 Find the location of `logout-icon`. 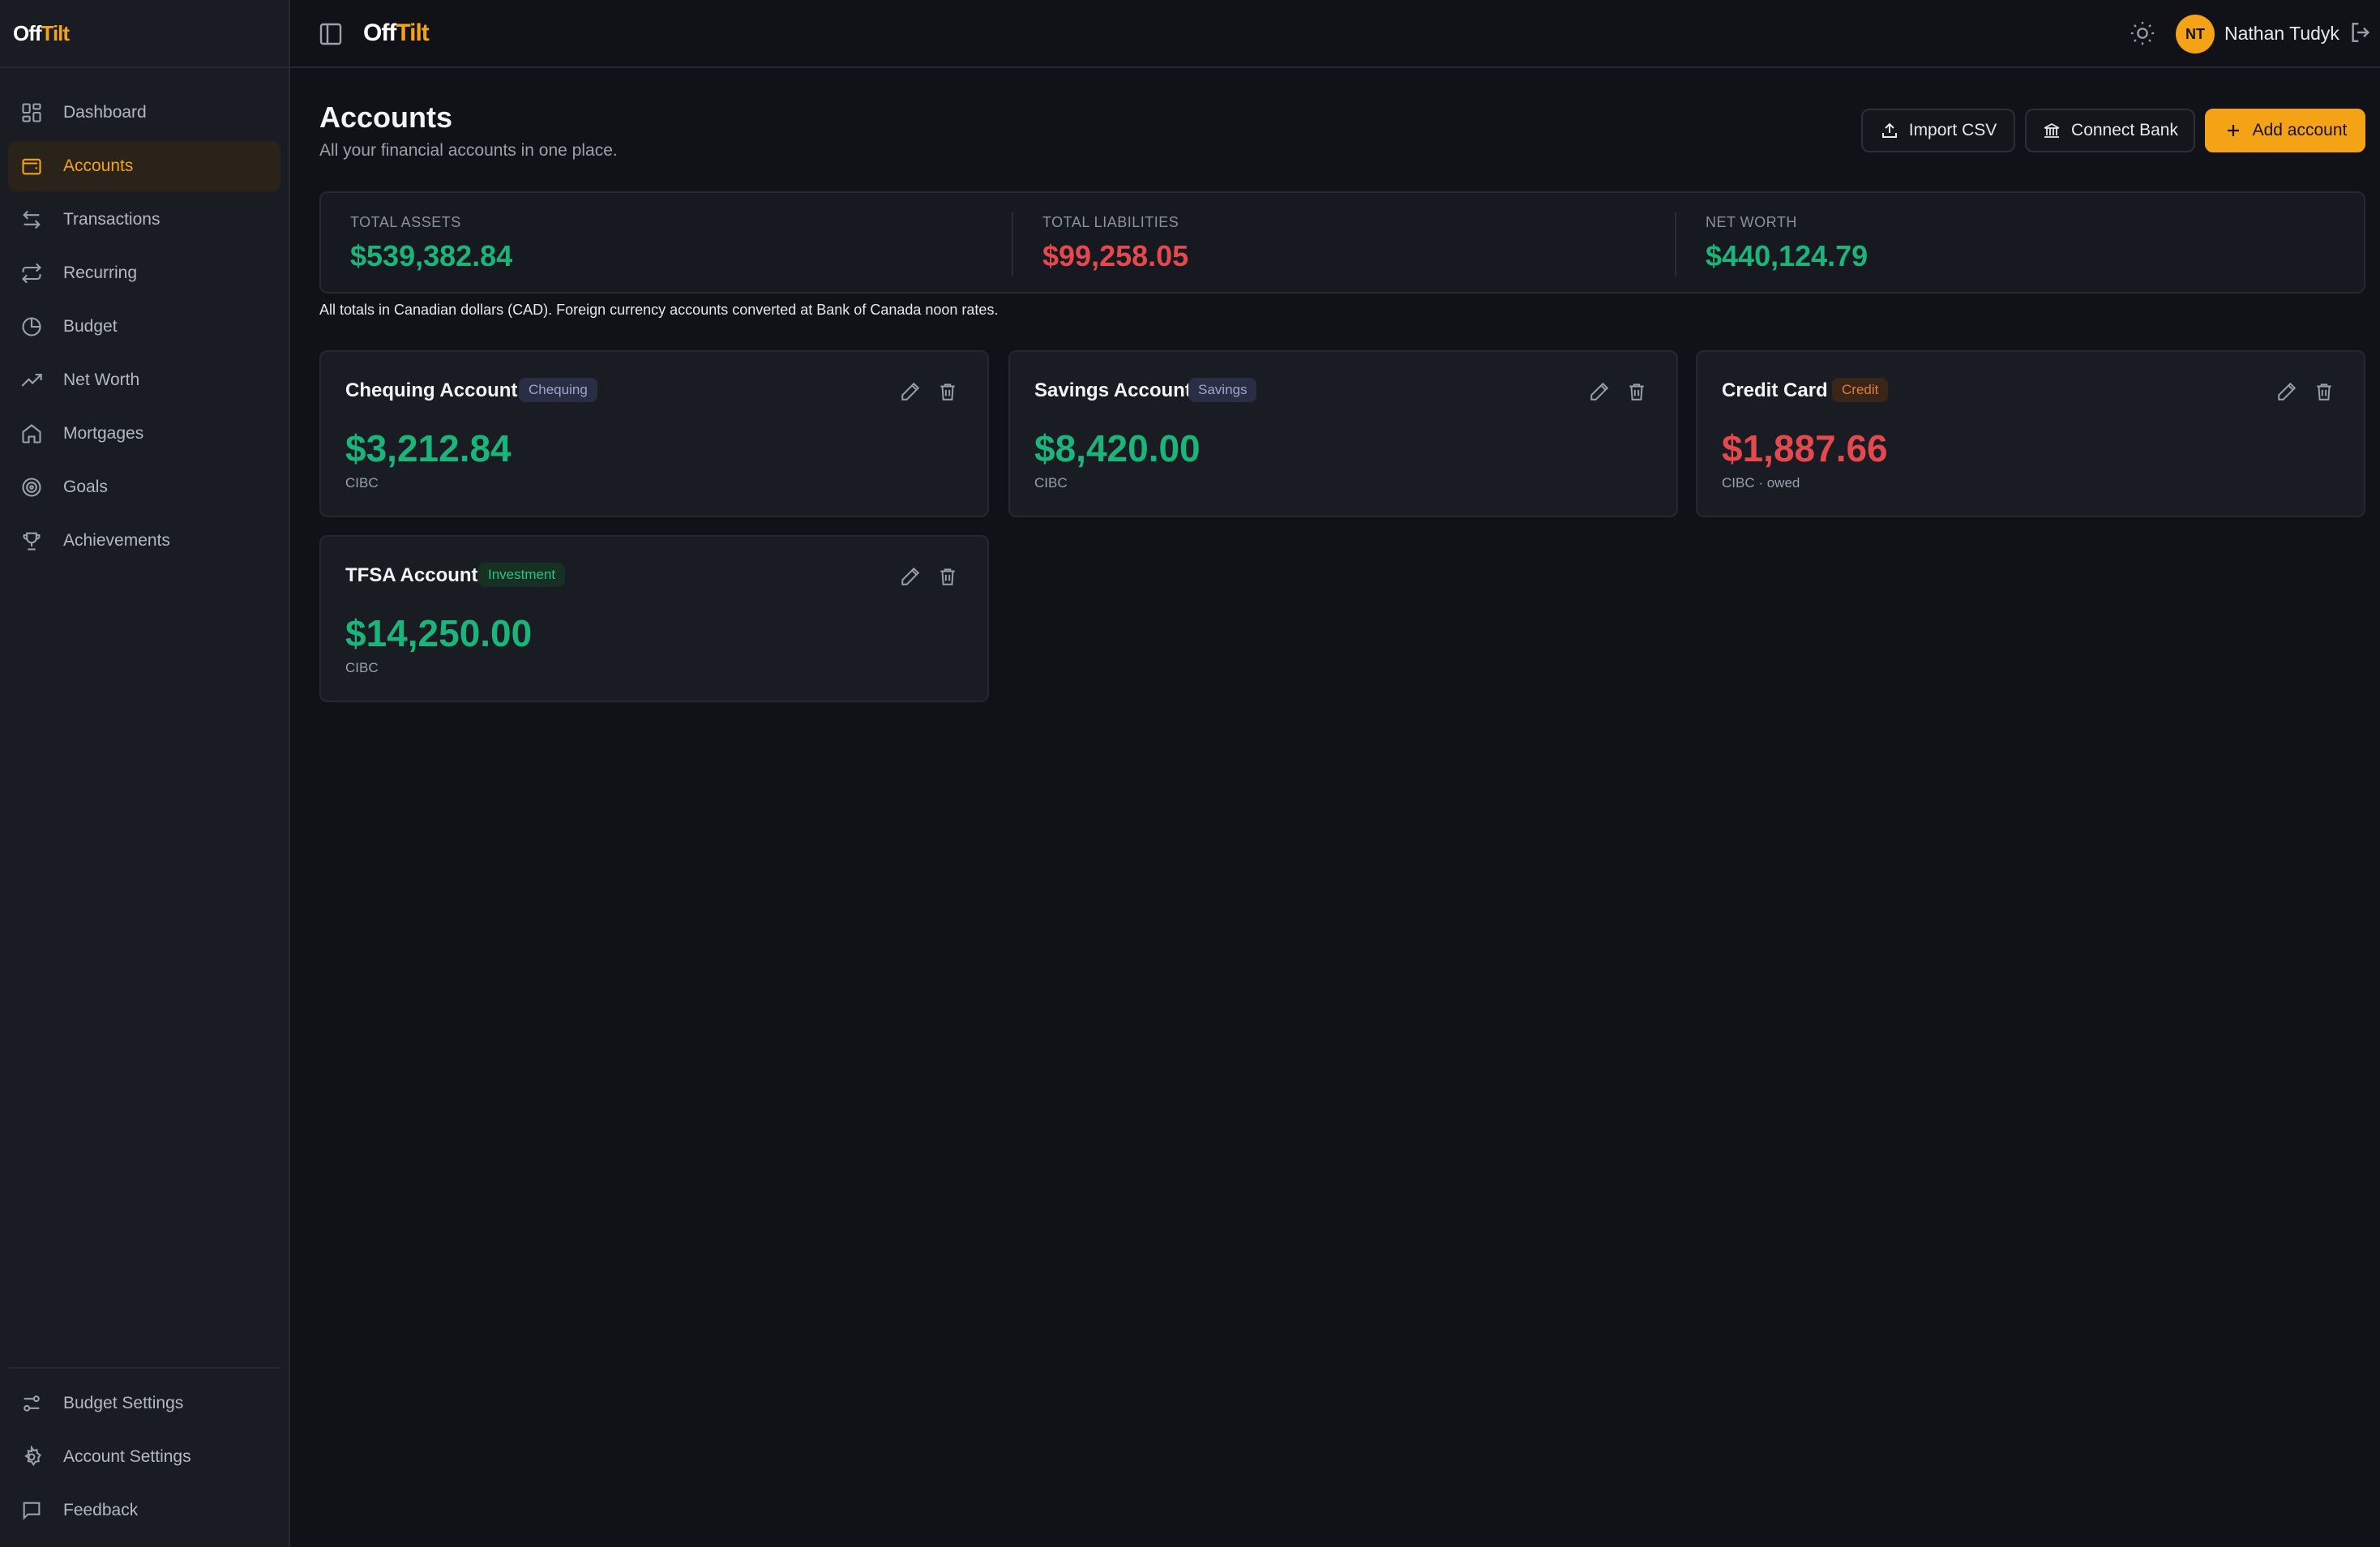

logout-icon is located at coordinates (2361, 32).